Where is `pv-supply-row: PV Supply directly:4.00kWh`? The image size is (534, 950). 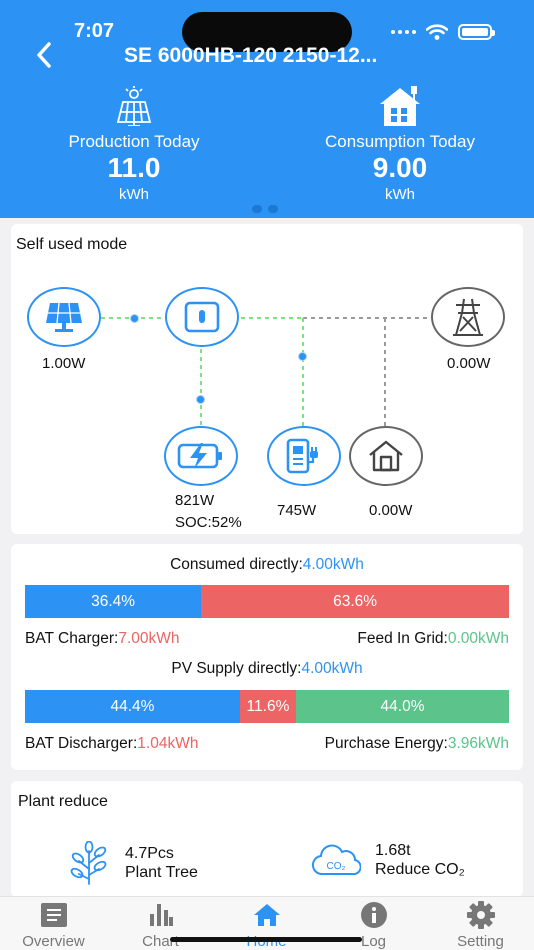
pv-supply-row: PV Supply directly:4.00kWh is located at coordinates (267, 669).